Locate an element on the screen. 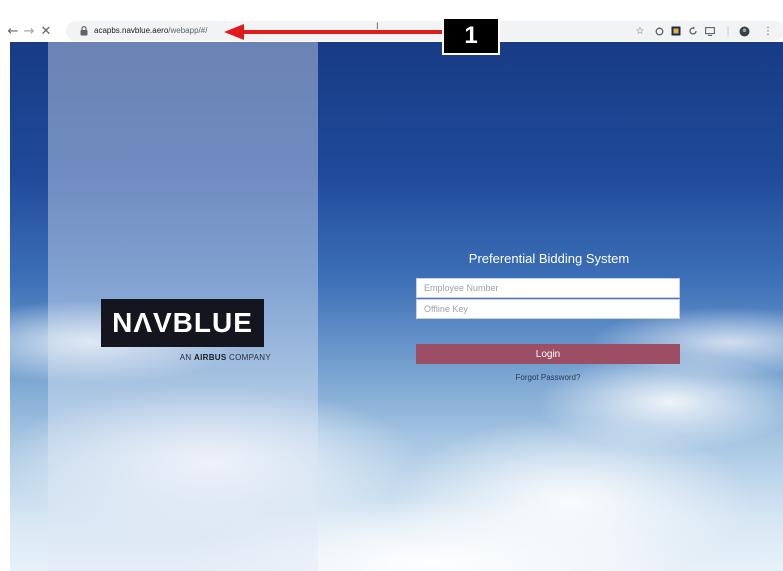 The height and width of the screenshot is (571, 783). navblue-logo: NΛVBLUE is located at coordinates (182, 323).